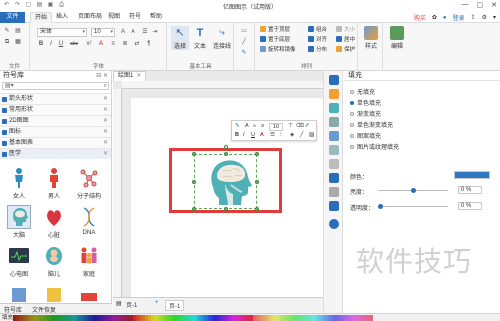  Describe the element at coordinates (244, 53) in the screenshot. I see `pen-icon: ✎` at that location.